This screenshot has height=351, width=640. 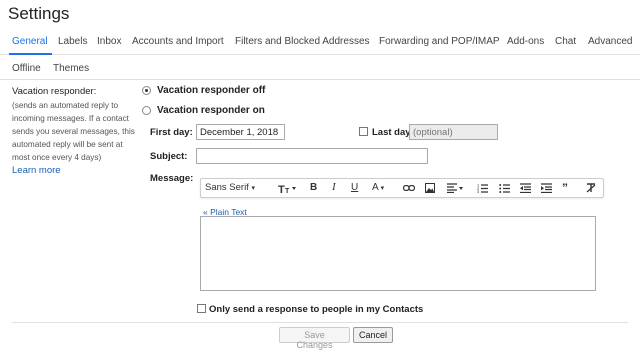 I want to click on subject-input, so click(x=312, y=156).